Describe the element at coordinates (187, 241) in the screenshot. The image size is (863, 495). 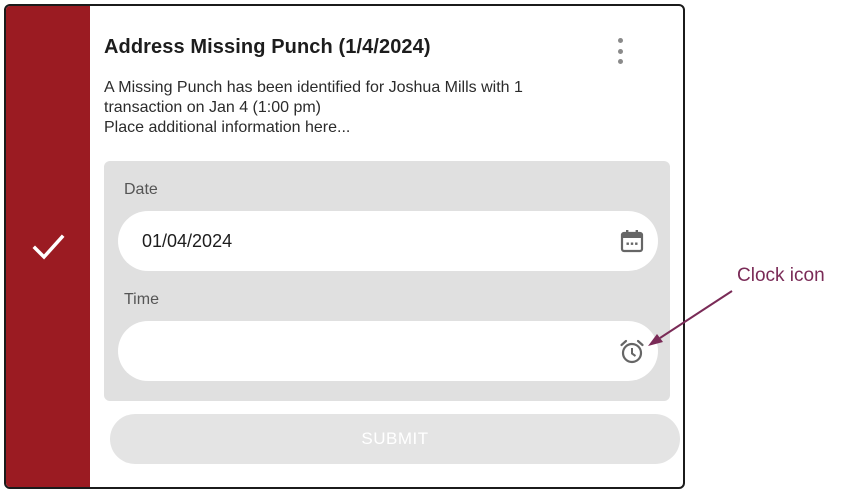
I see `date-value: 01/04/2024` at that location.